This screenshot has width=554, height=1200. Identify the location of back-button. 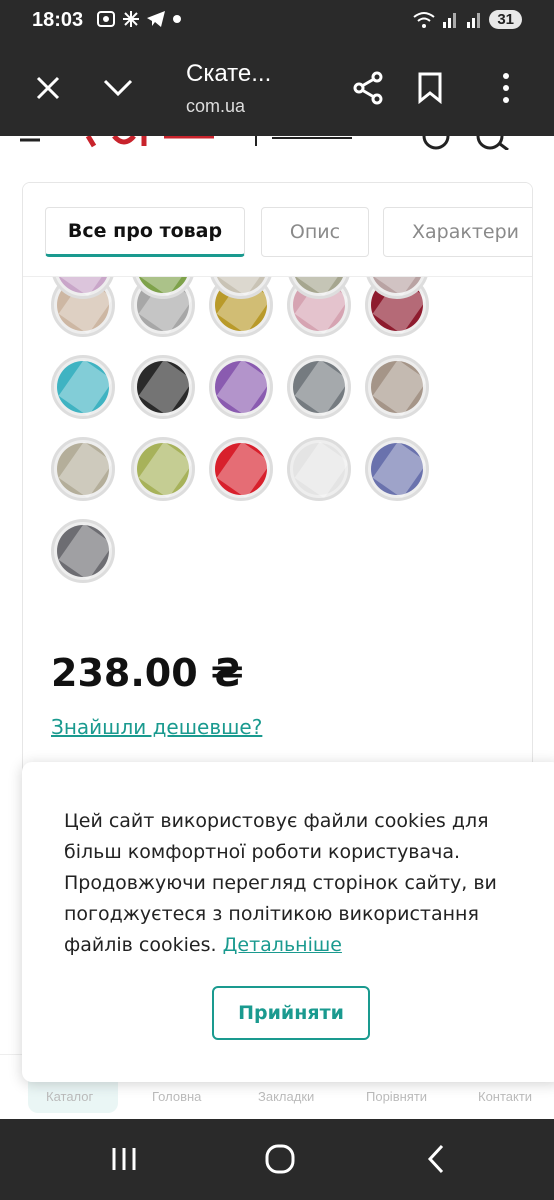
(436, 1159).